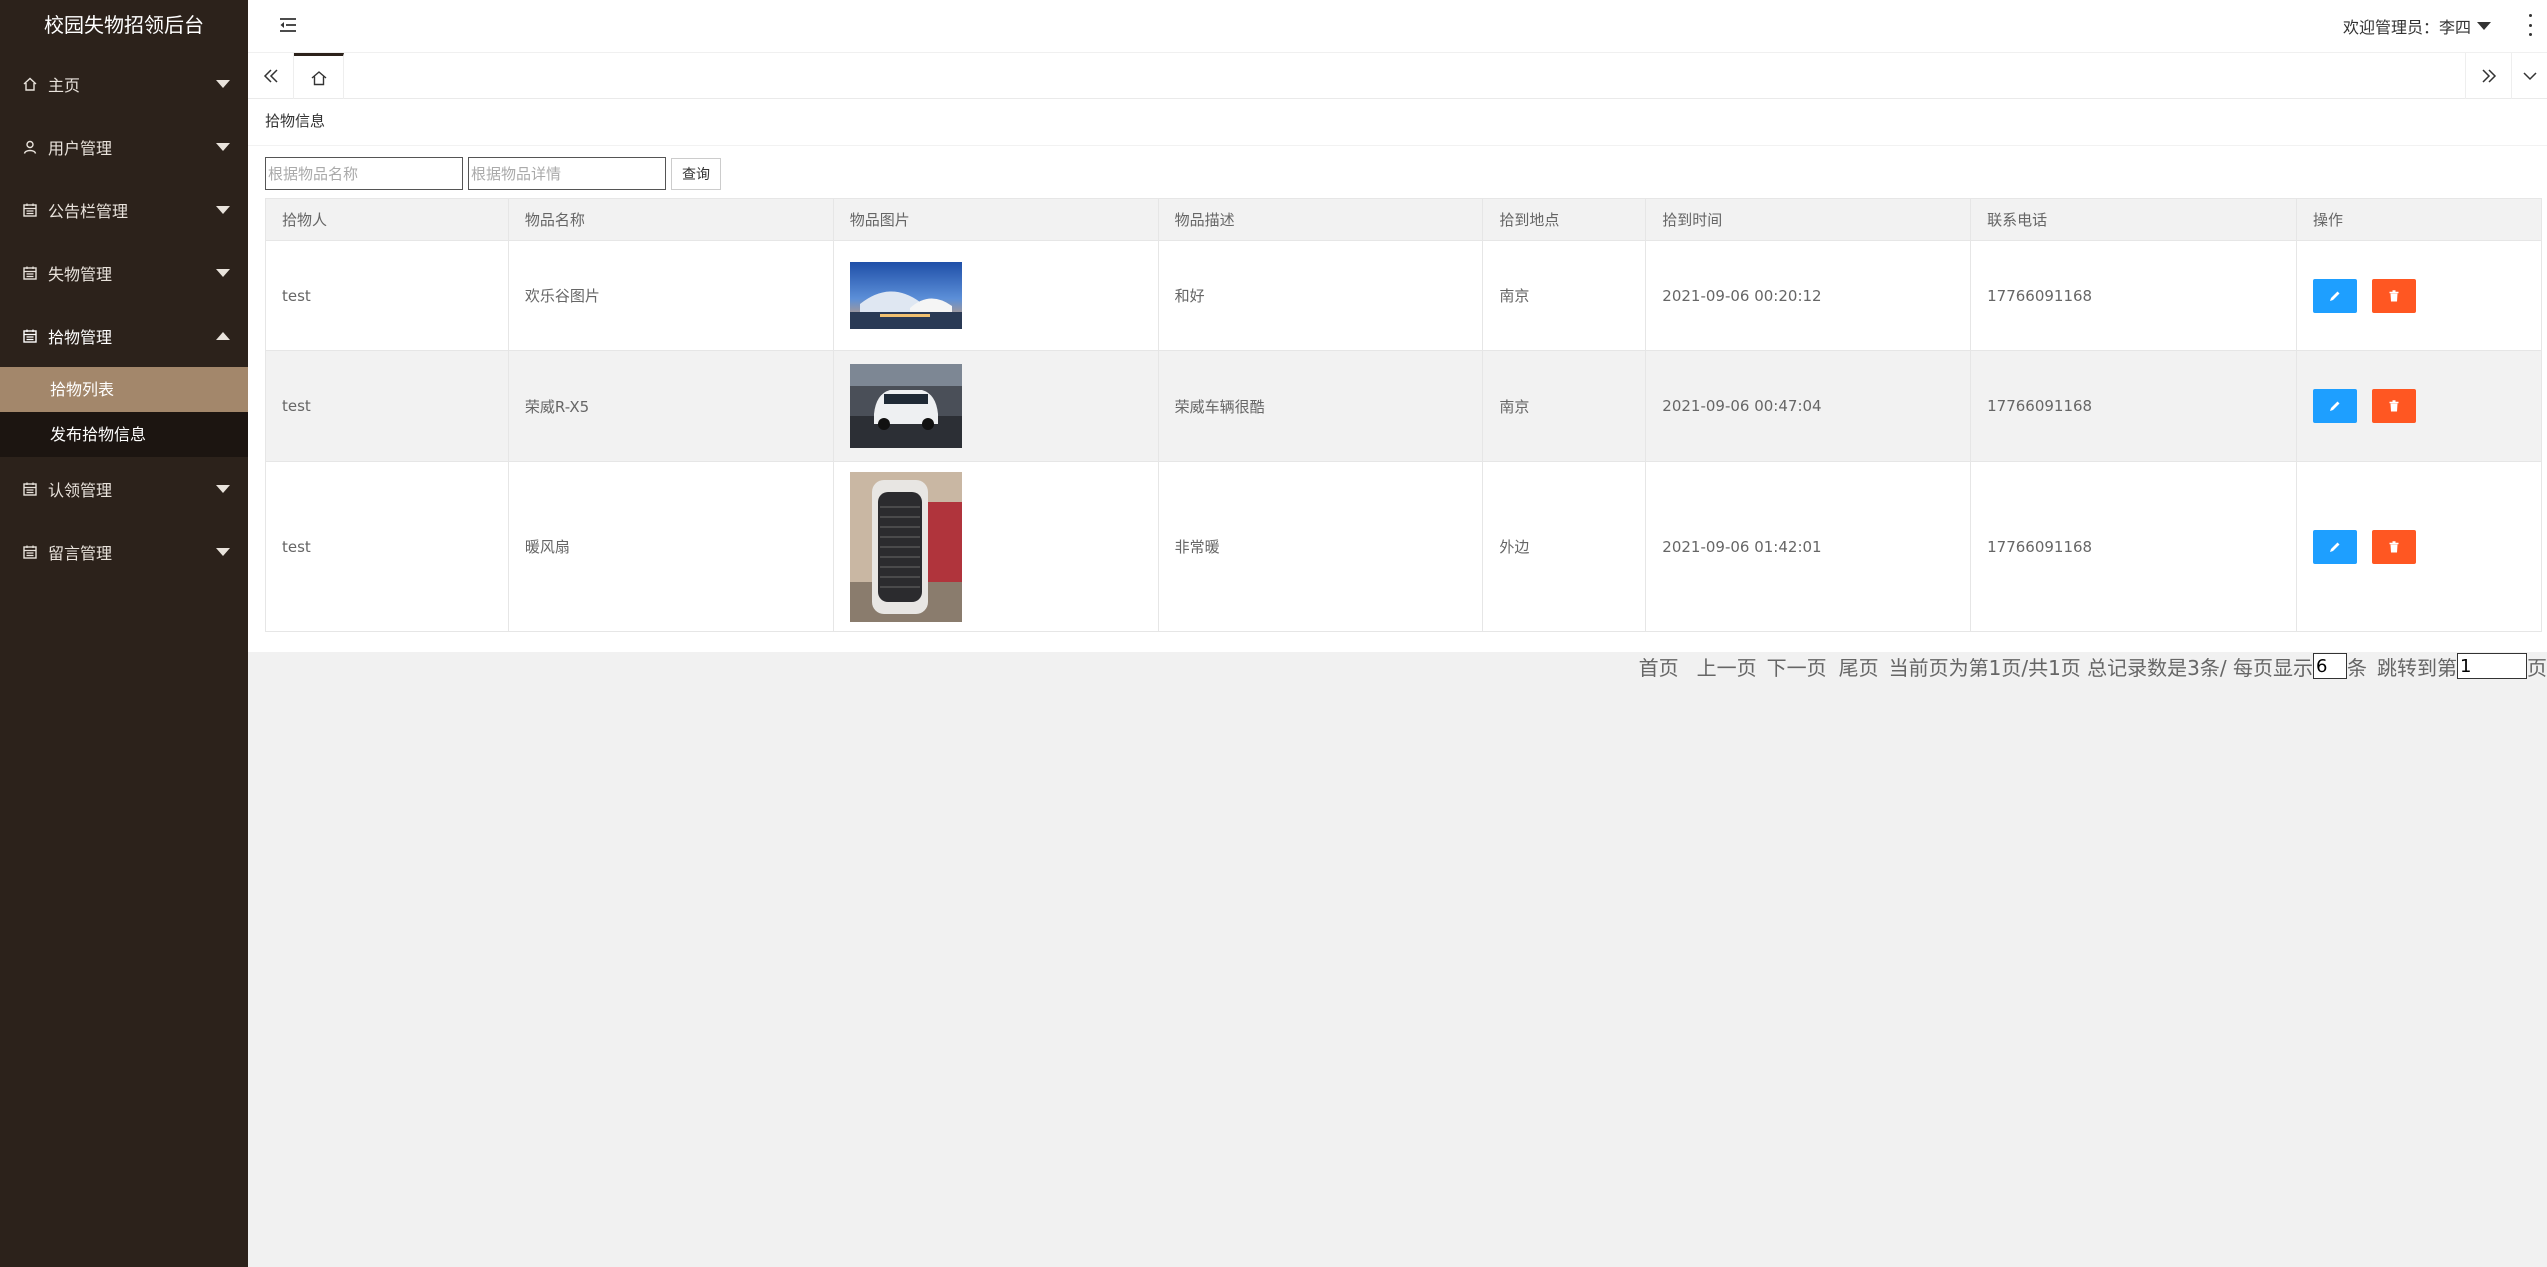 The image size is (2547, 1267). Describe the element at coordinates (1727, 666) in the screenshot. I see `prev-page-link: 上一页` at that location.